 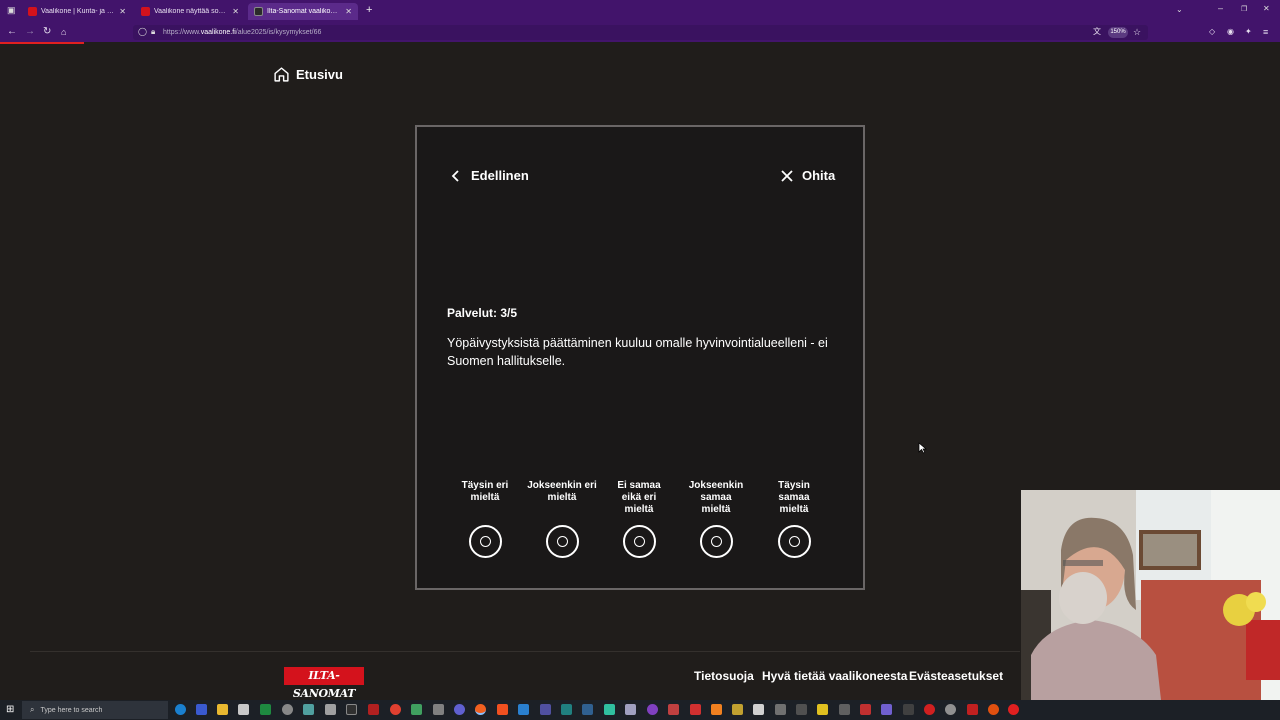 I want to click on store-icon, so click(x=243, y=709).